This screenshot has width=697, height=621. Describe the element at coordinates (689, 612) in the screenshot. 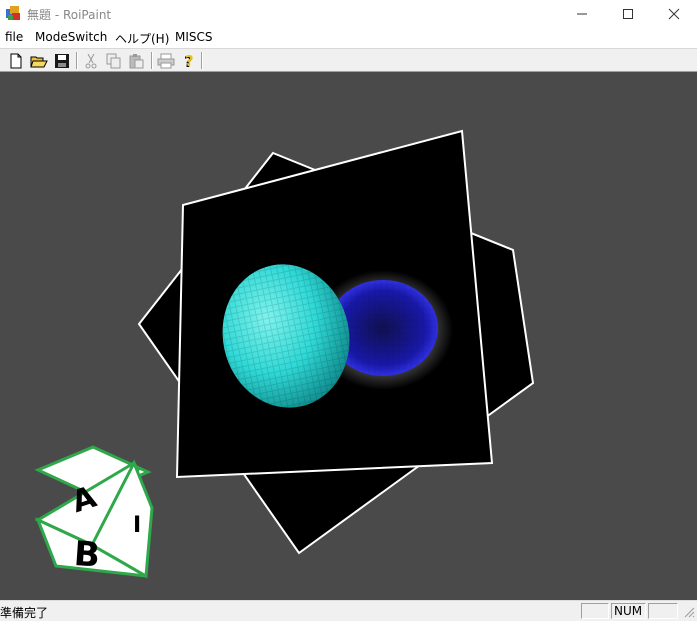

I see `resize-grip-icon` at that location.